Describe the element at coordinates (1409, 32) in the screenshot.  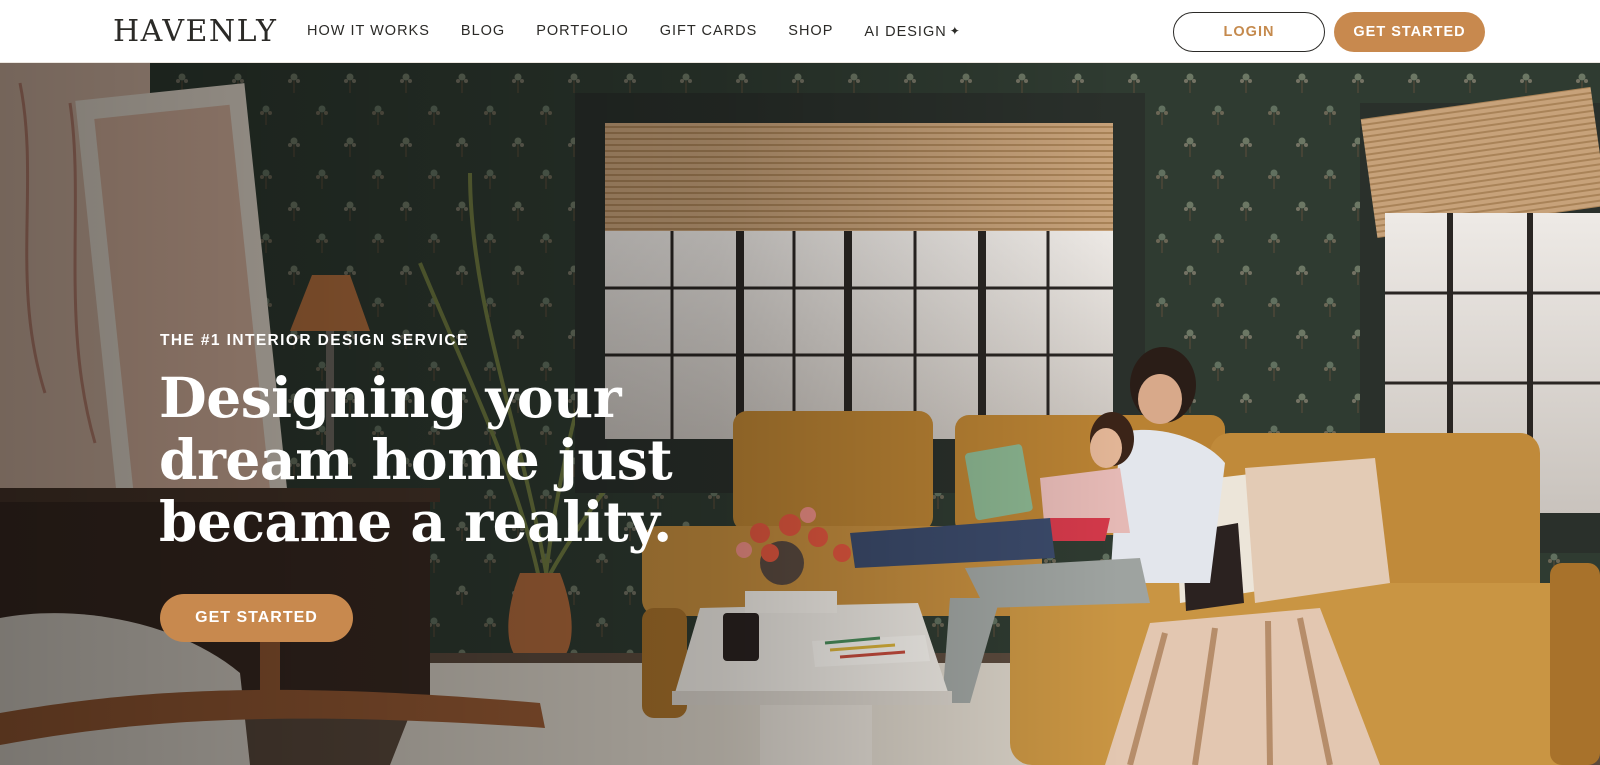
I see `header-get-started-button: GET STARTED` at that location.